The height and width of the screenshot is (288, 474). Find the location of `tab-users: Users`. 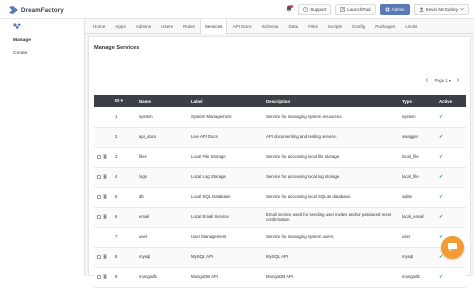

tab-users: Users is located at coordinates (167, 26).